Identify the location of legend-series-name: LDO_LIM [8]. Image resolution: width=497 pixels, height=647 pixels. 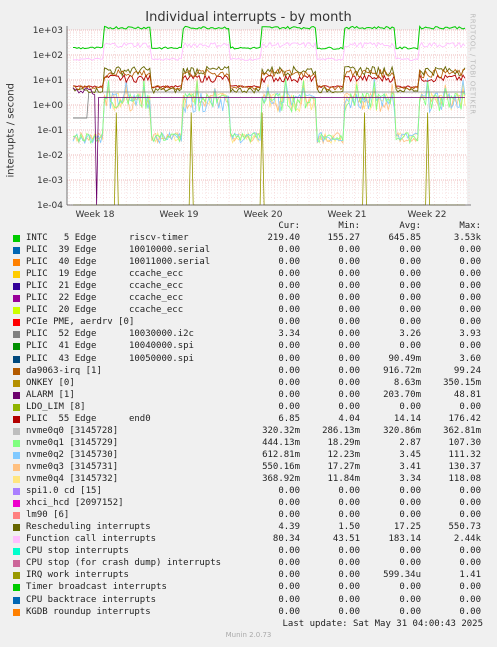
(56, 406).